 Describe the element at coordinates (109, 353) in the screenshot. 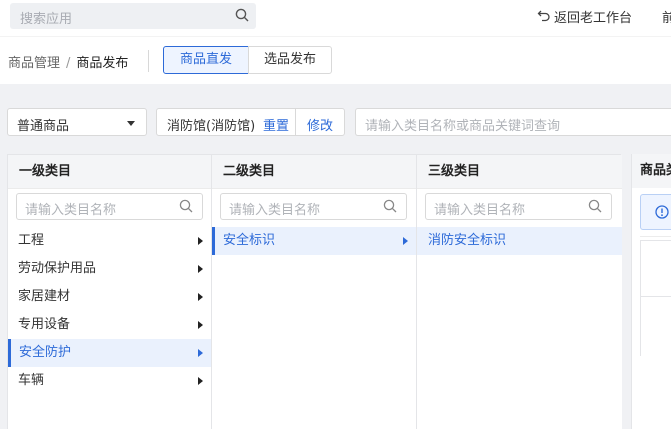

I see `list-item: 安全防护` at that location.